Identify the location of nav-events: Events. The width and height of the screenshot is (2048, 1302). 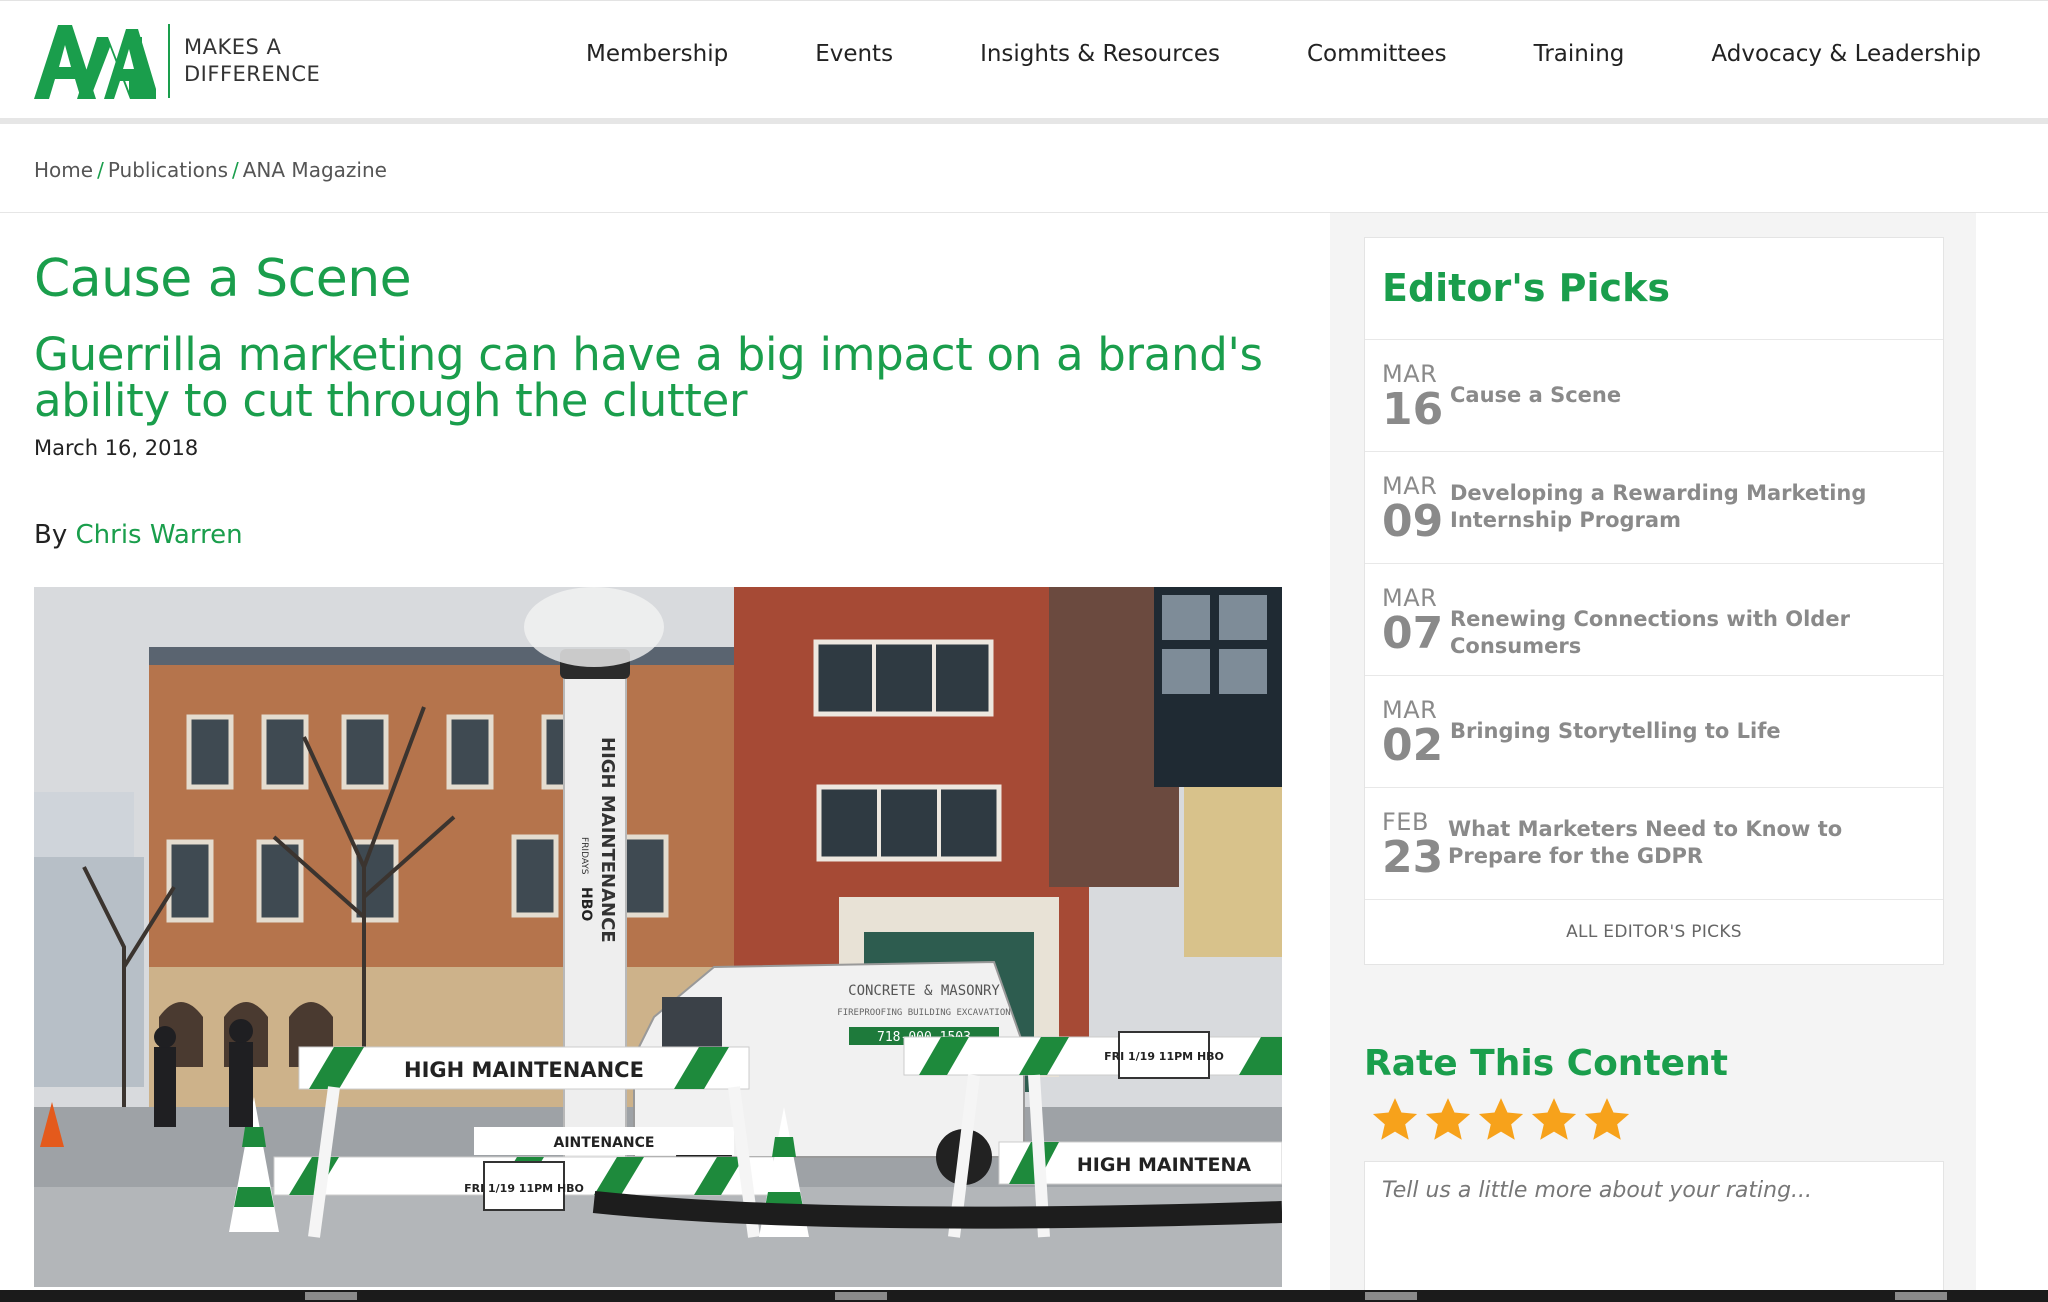
(854, 54).